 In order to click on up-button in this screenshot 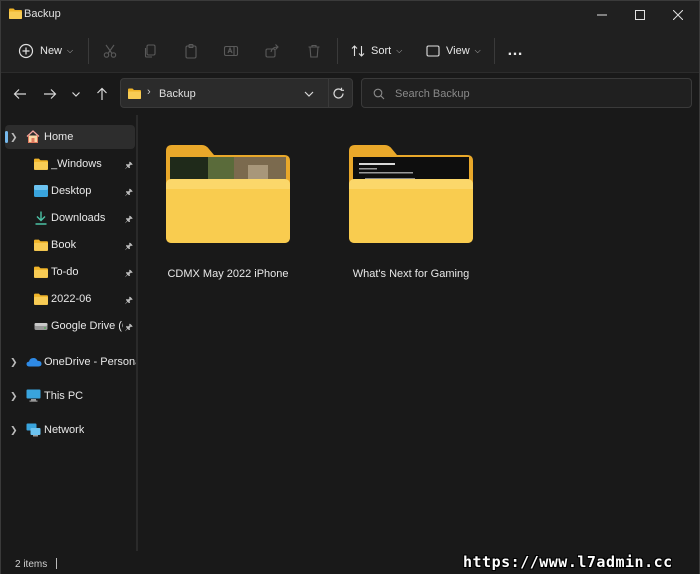, I will do `click(102, 94)`.